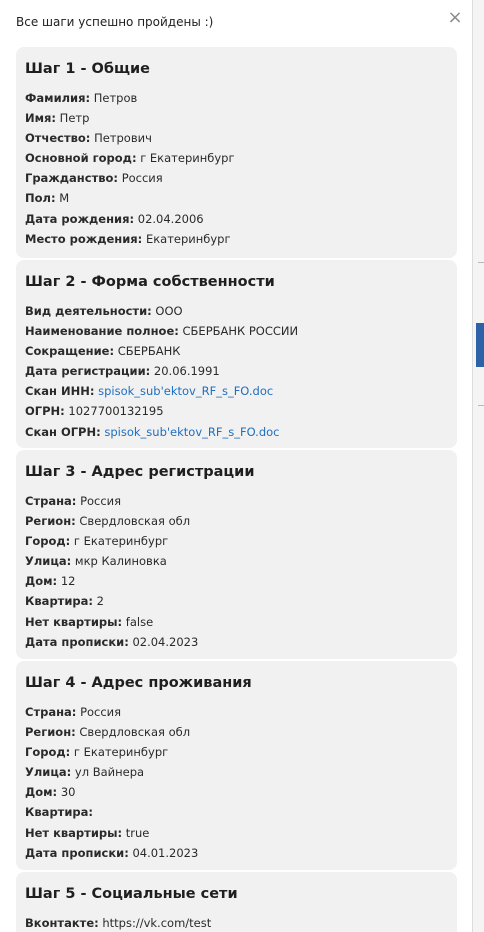 The image size is (484, 932). I want to click on field-row: Квартира: 2, so click(236, 601).